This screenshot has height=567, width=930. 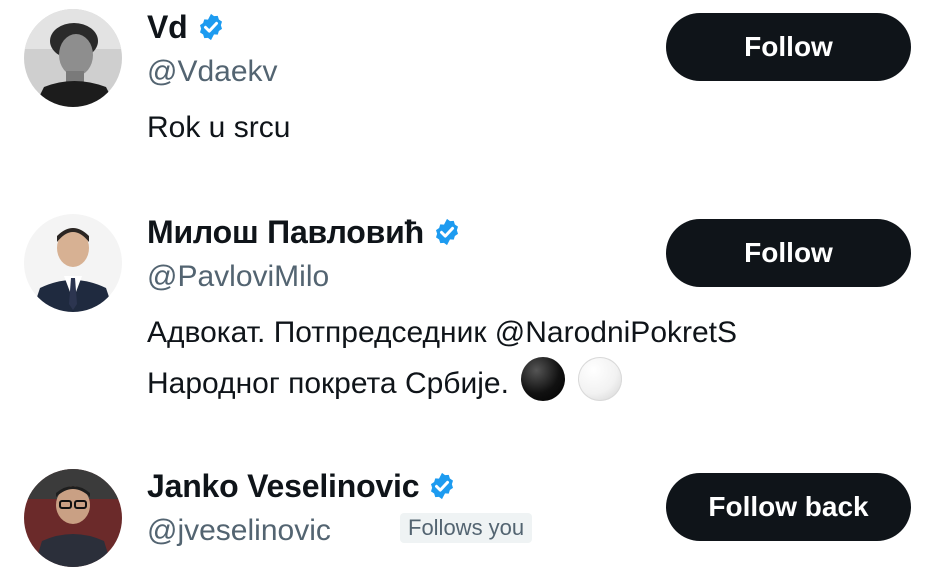 What do you see at coordinates (167, 27) in the screenshot?
I see `display-name: Vd` at bounding box center [167, 27].